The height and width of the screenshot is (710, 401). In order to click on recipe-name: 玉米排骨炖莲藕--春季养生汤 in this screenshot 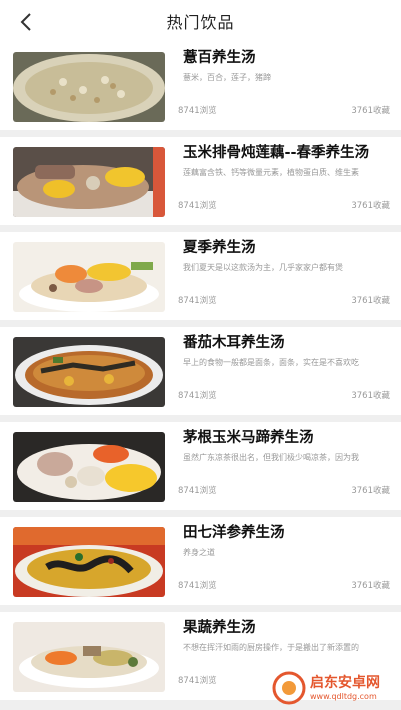, I will do `click(276, 153)`.